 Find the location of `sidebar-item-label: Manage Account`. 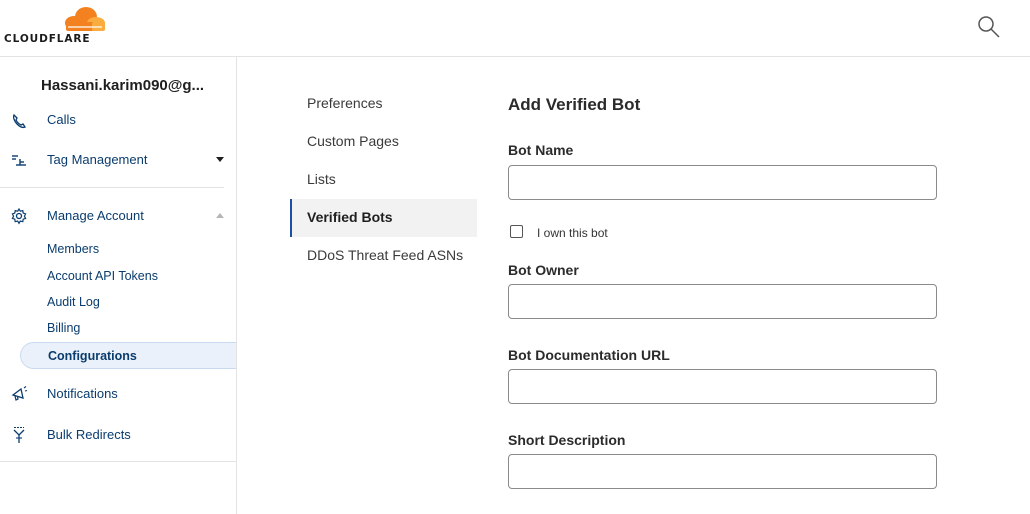

sidebar-item-label: Manage Account is located at coordinates (95, 215).